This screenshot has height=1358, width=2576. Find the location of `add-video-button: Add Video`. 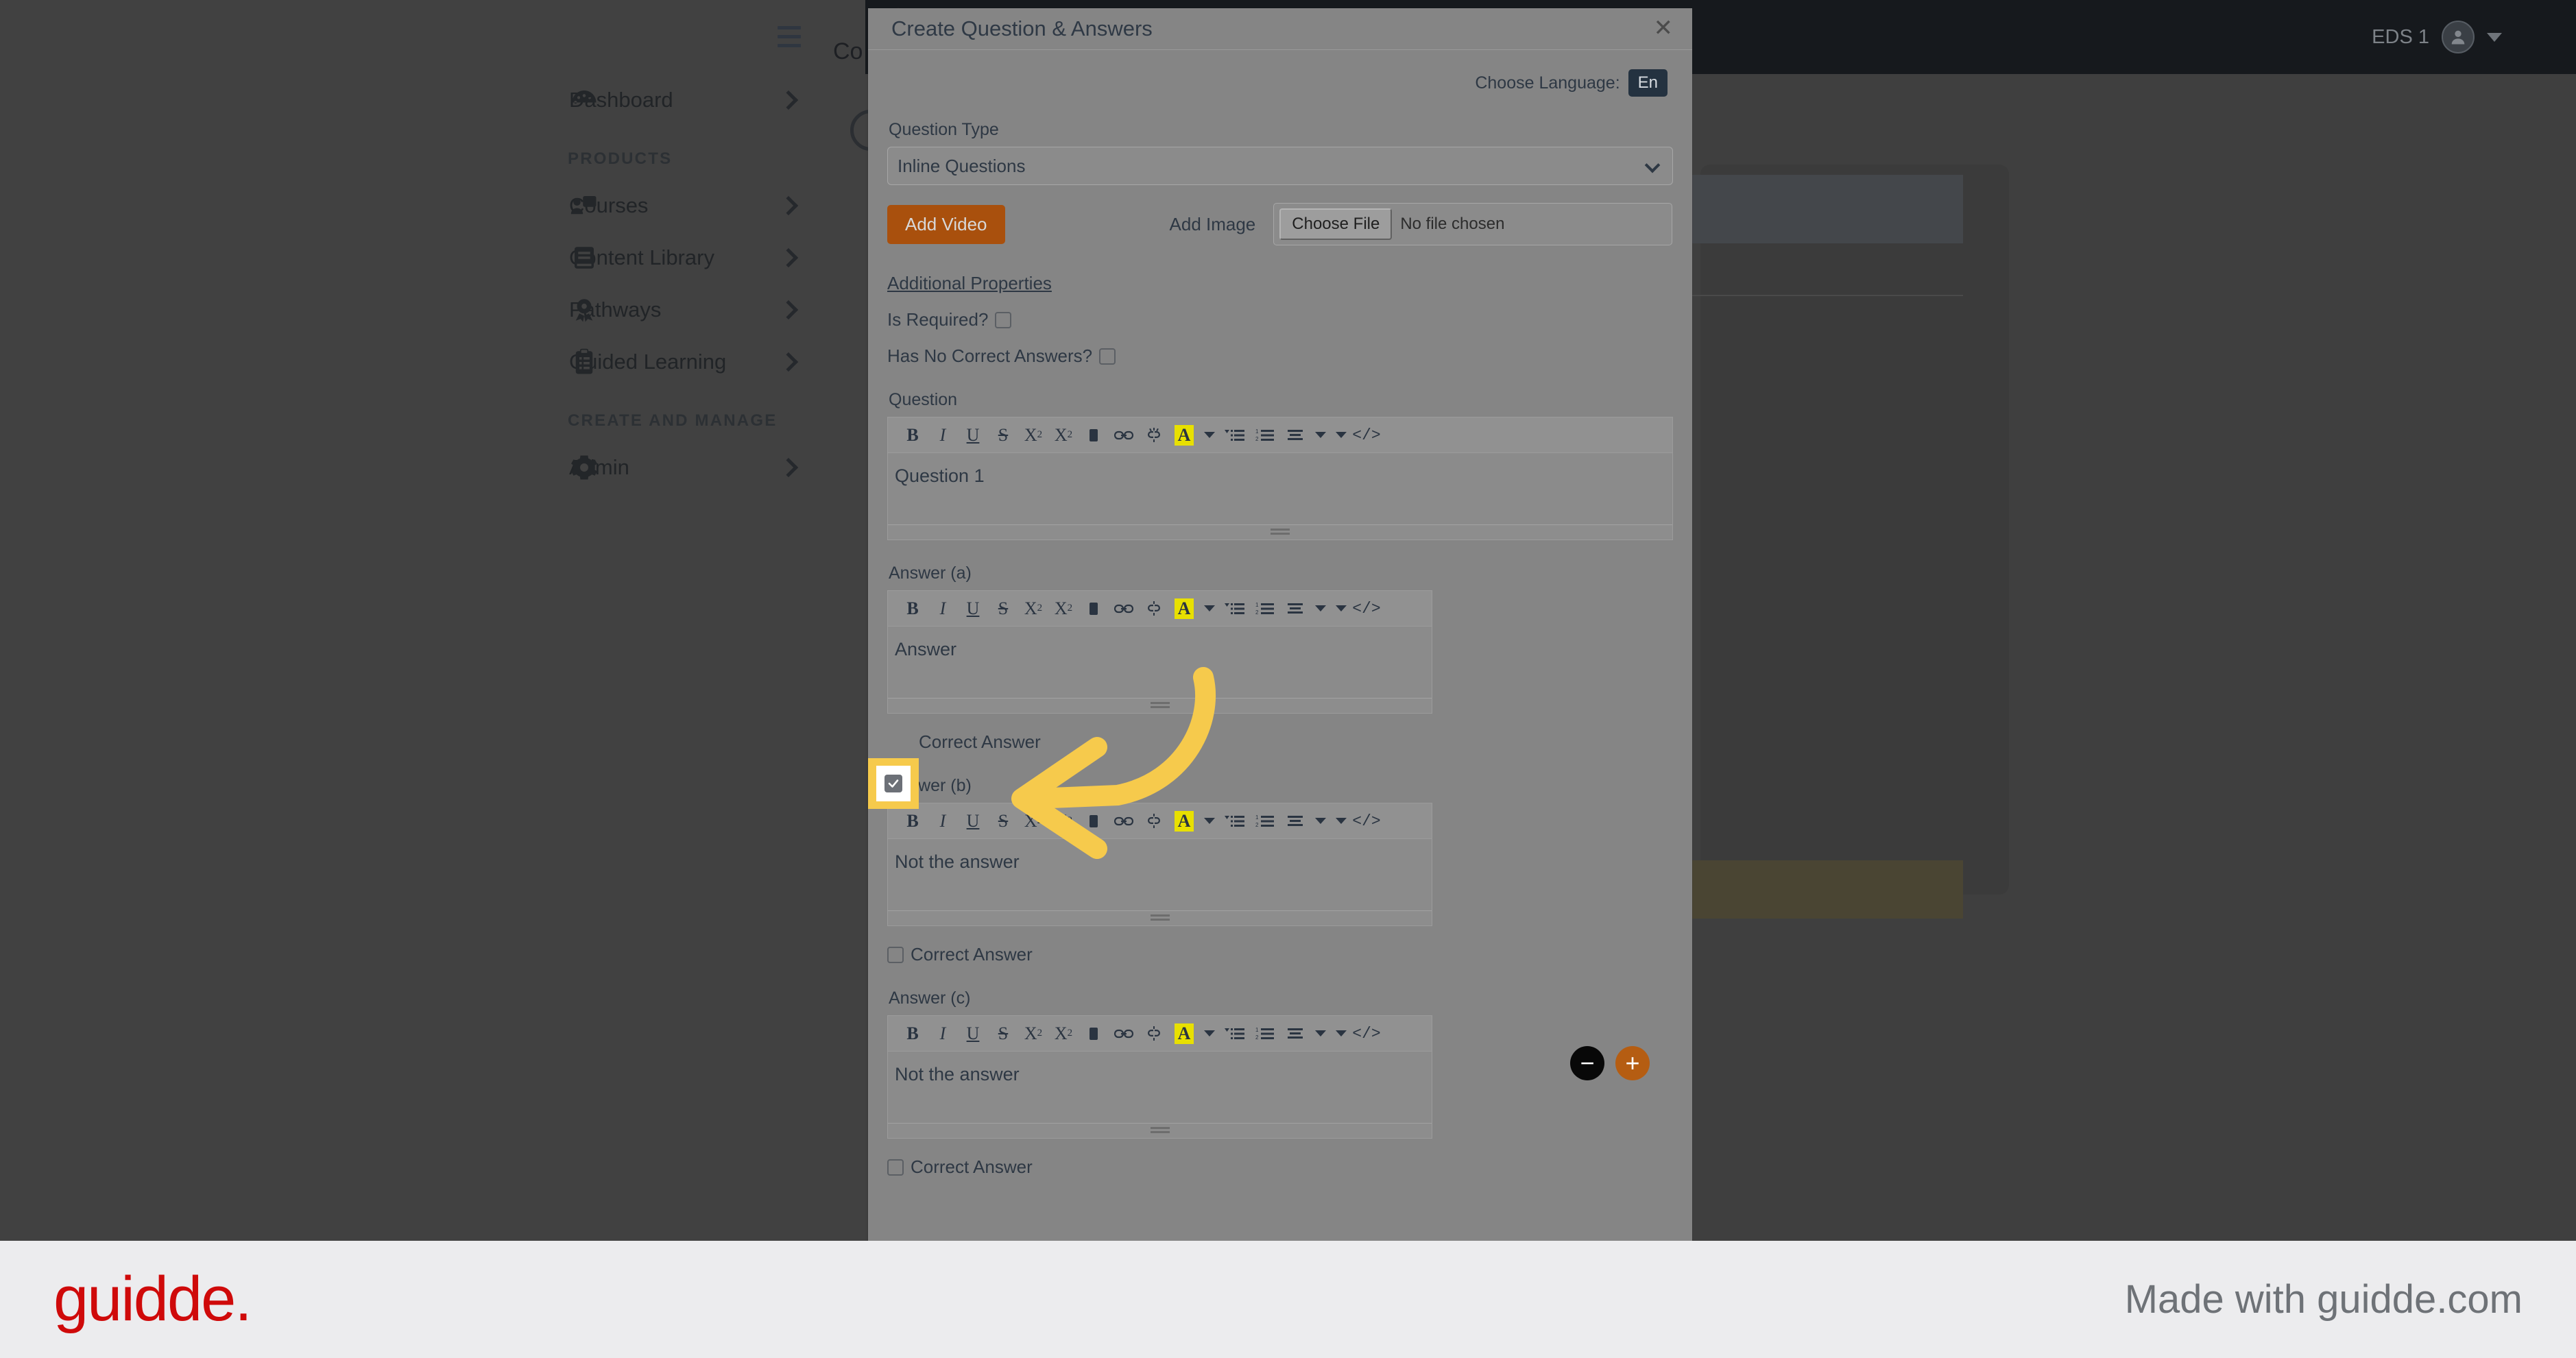

add-video-button: Add Video is located at coordinates (946, 224).